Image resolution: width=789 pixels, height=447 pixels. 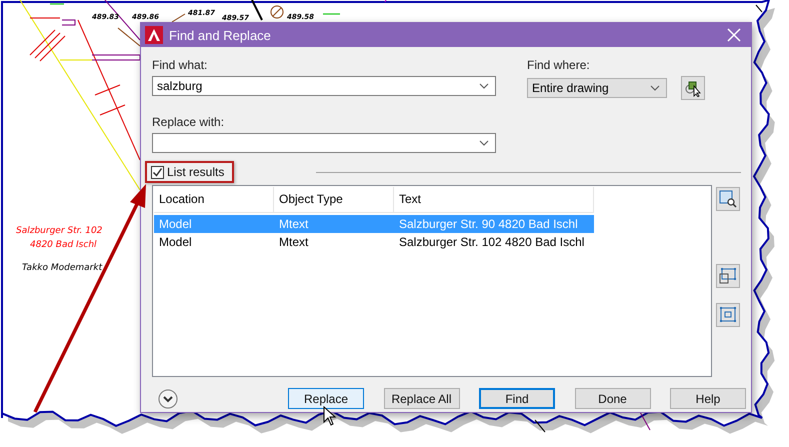 What do you see at coordinates (612, 398) in the screenshot?
I see `dialog-button: Done` at bounding box center [612, 398].